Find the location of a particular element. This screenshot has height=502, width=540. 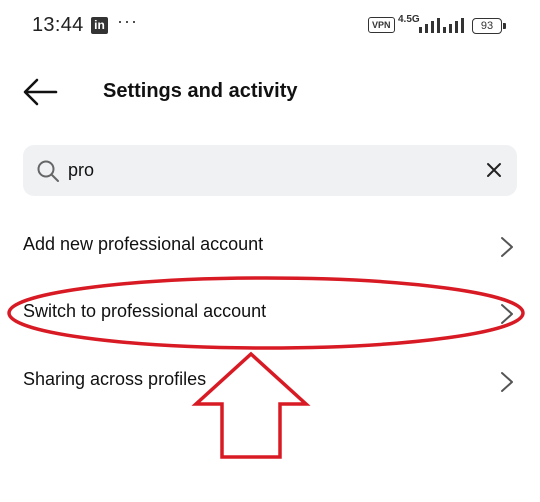

clear-search-icon is located at coordinates (494, 170).